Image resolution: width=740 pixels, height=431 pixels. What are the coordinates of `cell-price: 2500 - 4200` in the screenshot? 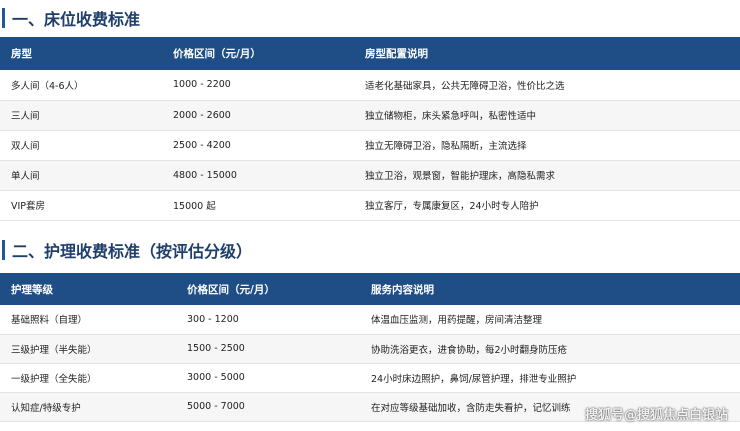 It's located at (202, 145).